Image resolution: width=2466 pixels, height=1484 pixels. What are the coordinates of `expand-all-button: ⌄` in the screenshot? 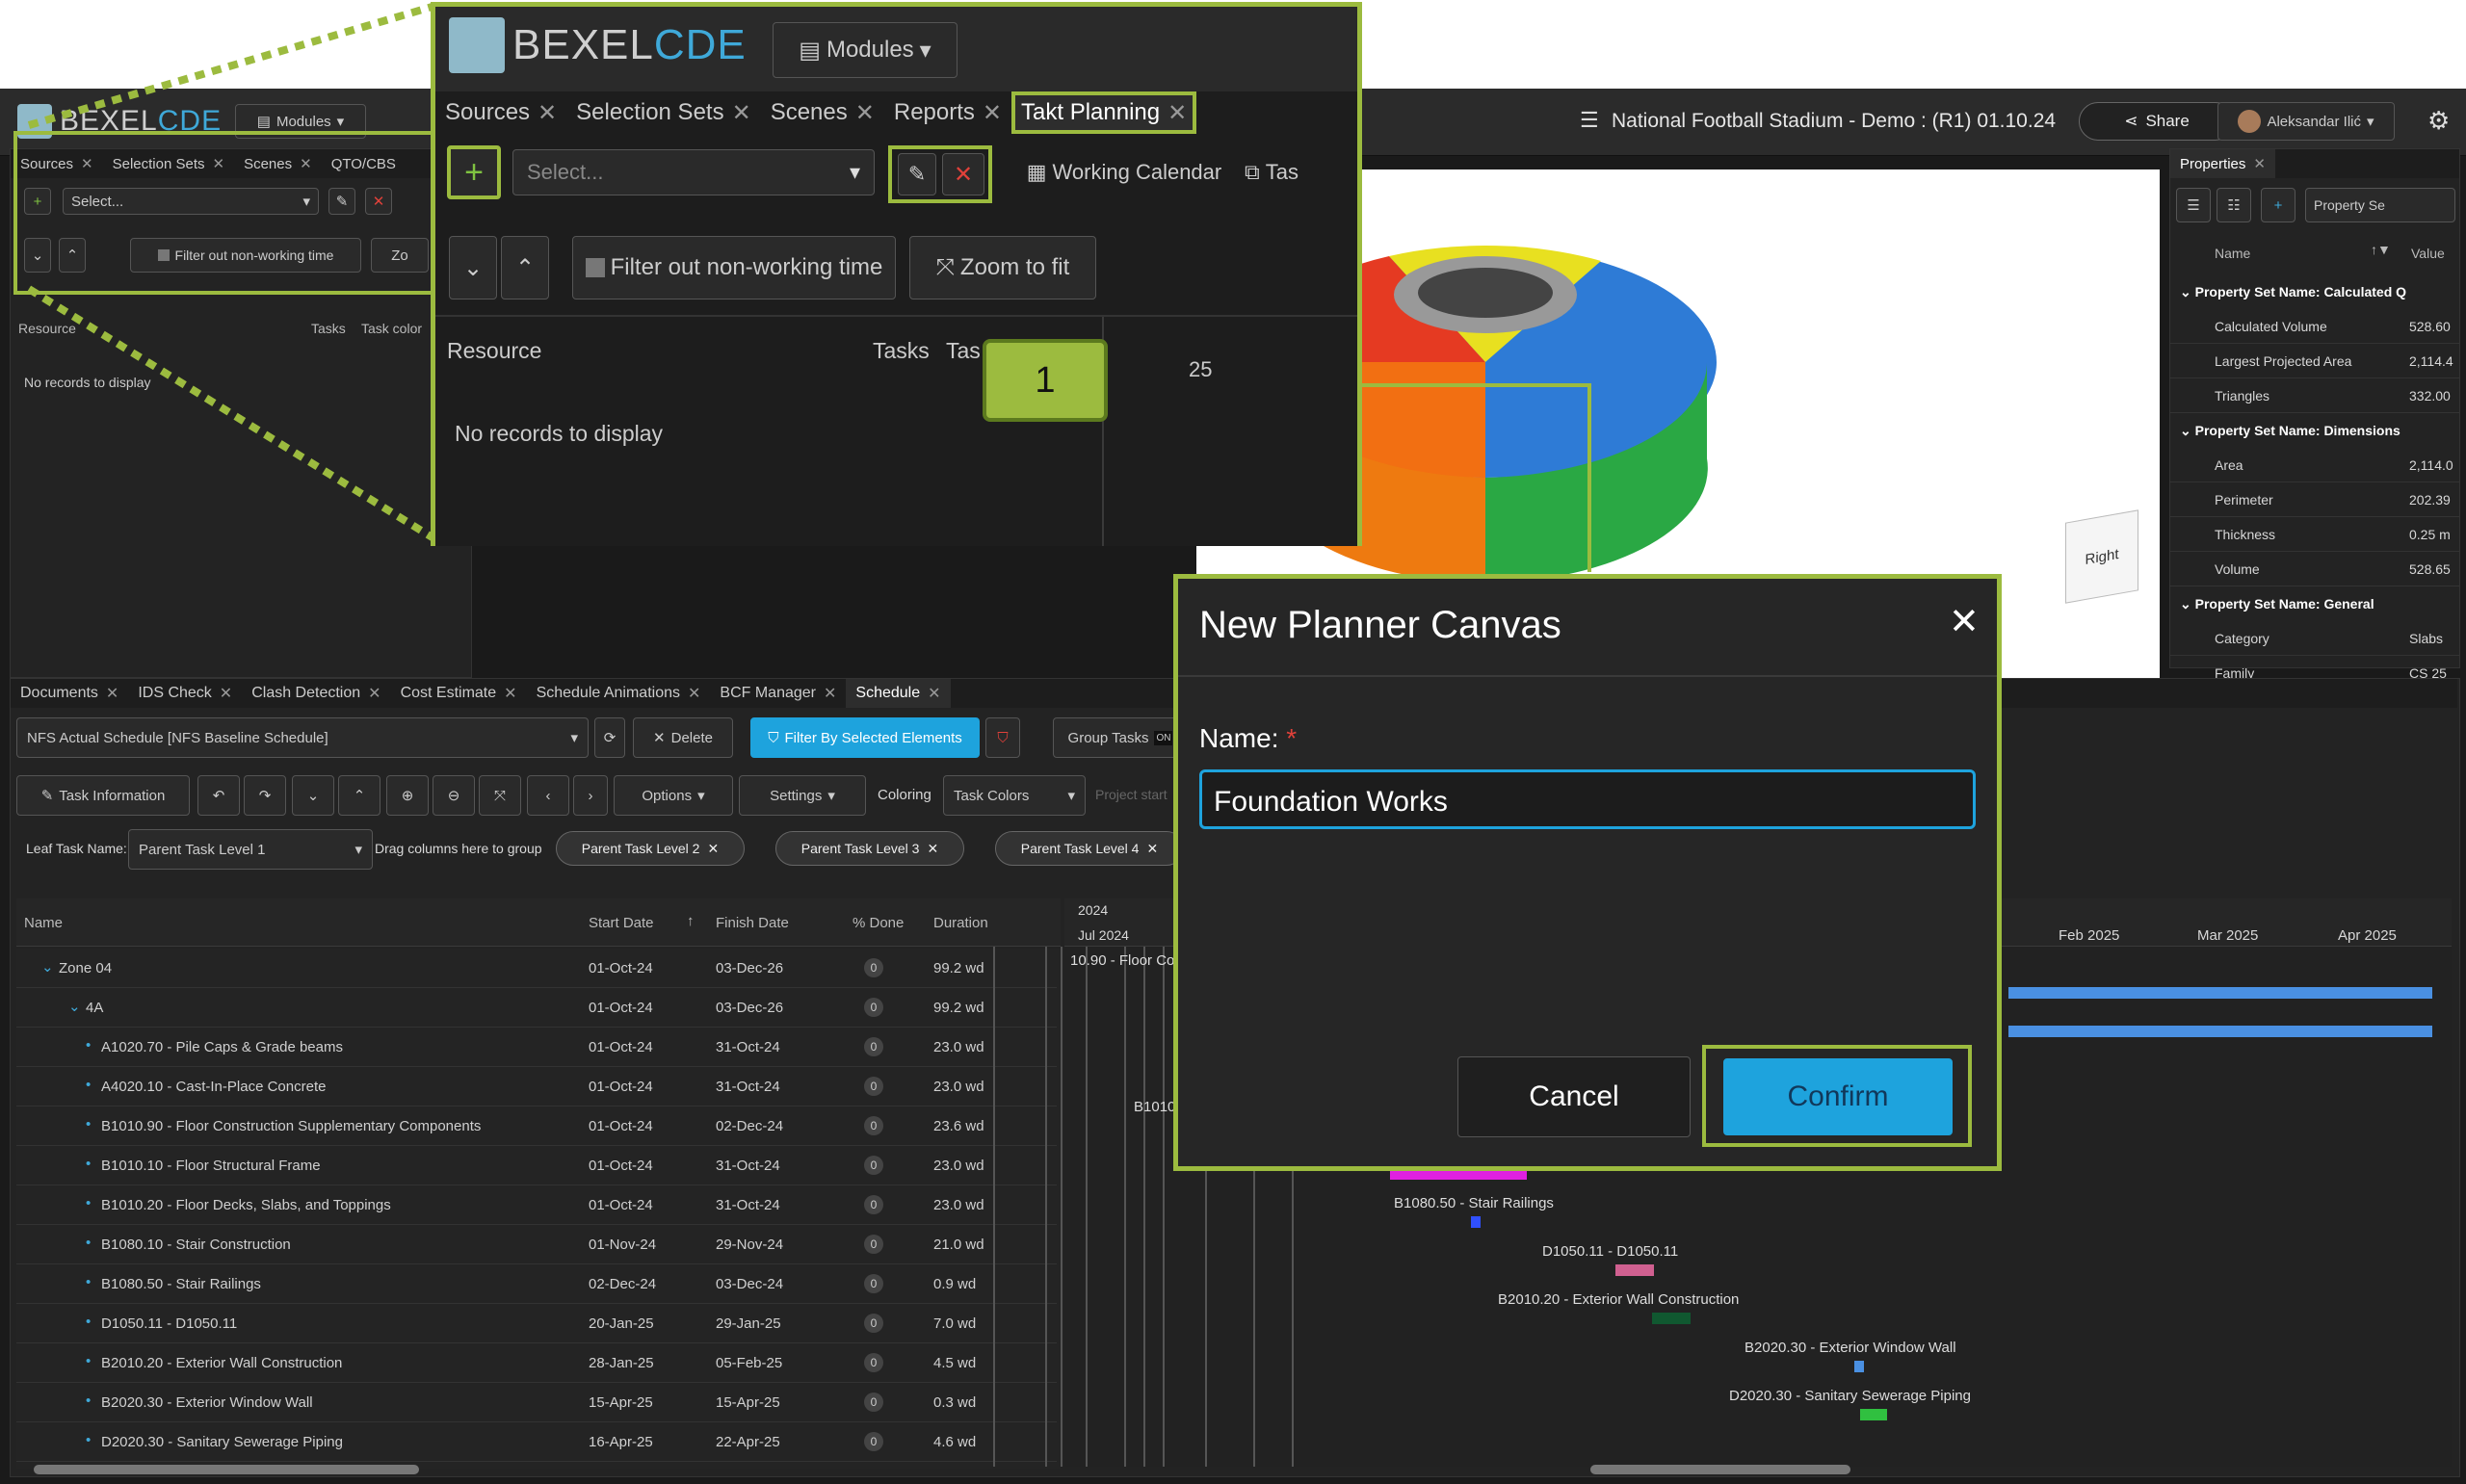 It's located at (473, 268).